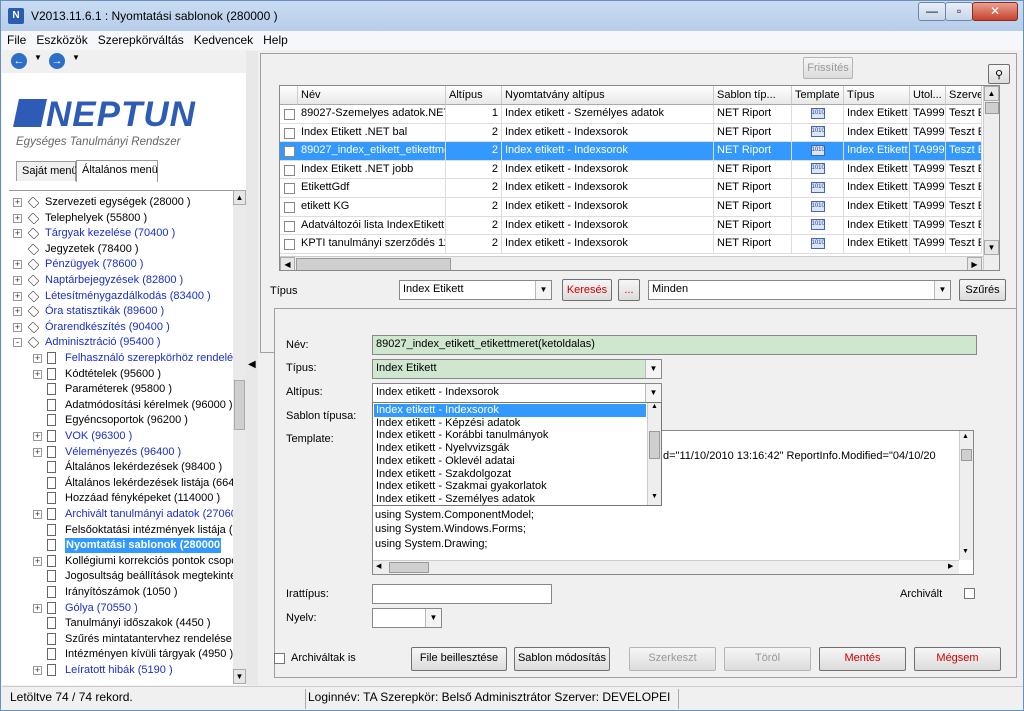  What do you see at coordinates (141, 39) in the screenshot?
I see `menu-szerepkorvaltas: Szerepkörváltás` at bounding box center [141, 39].